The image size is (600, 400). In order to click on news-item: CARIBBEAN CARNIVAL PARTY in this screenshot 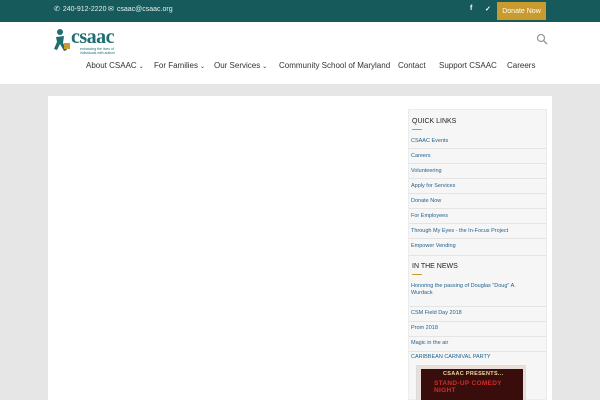, I will do `click(471, 357)`.